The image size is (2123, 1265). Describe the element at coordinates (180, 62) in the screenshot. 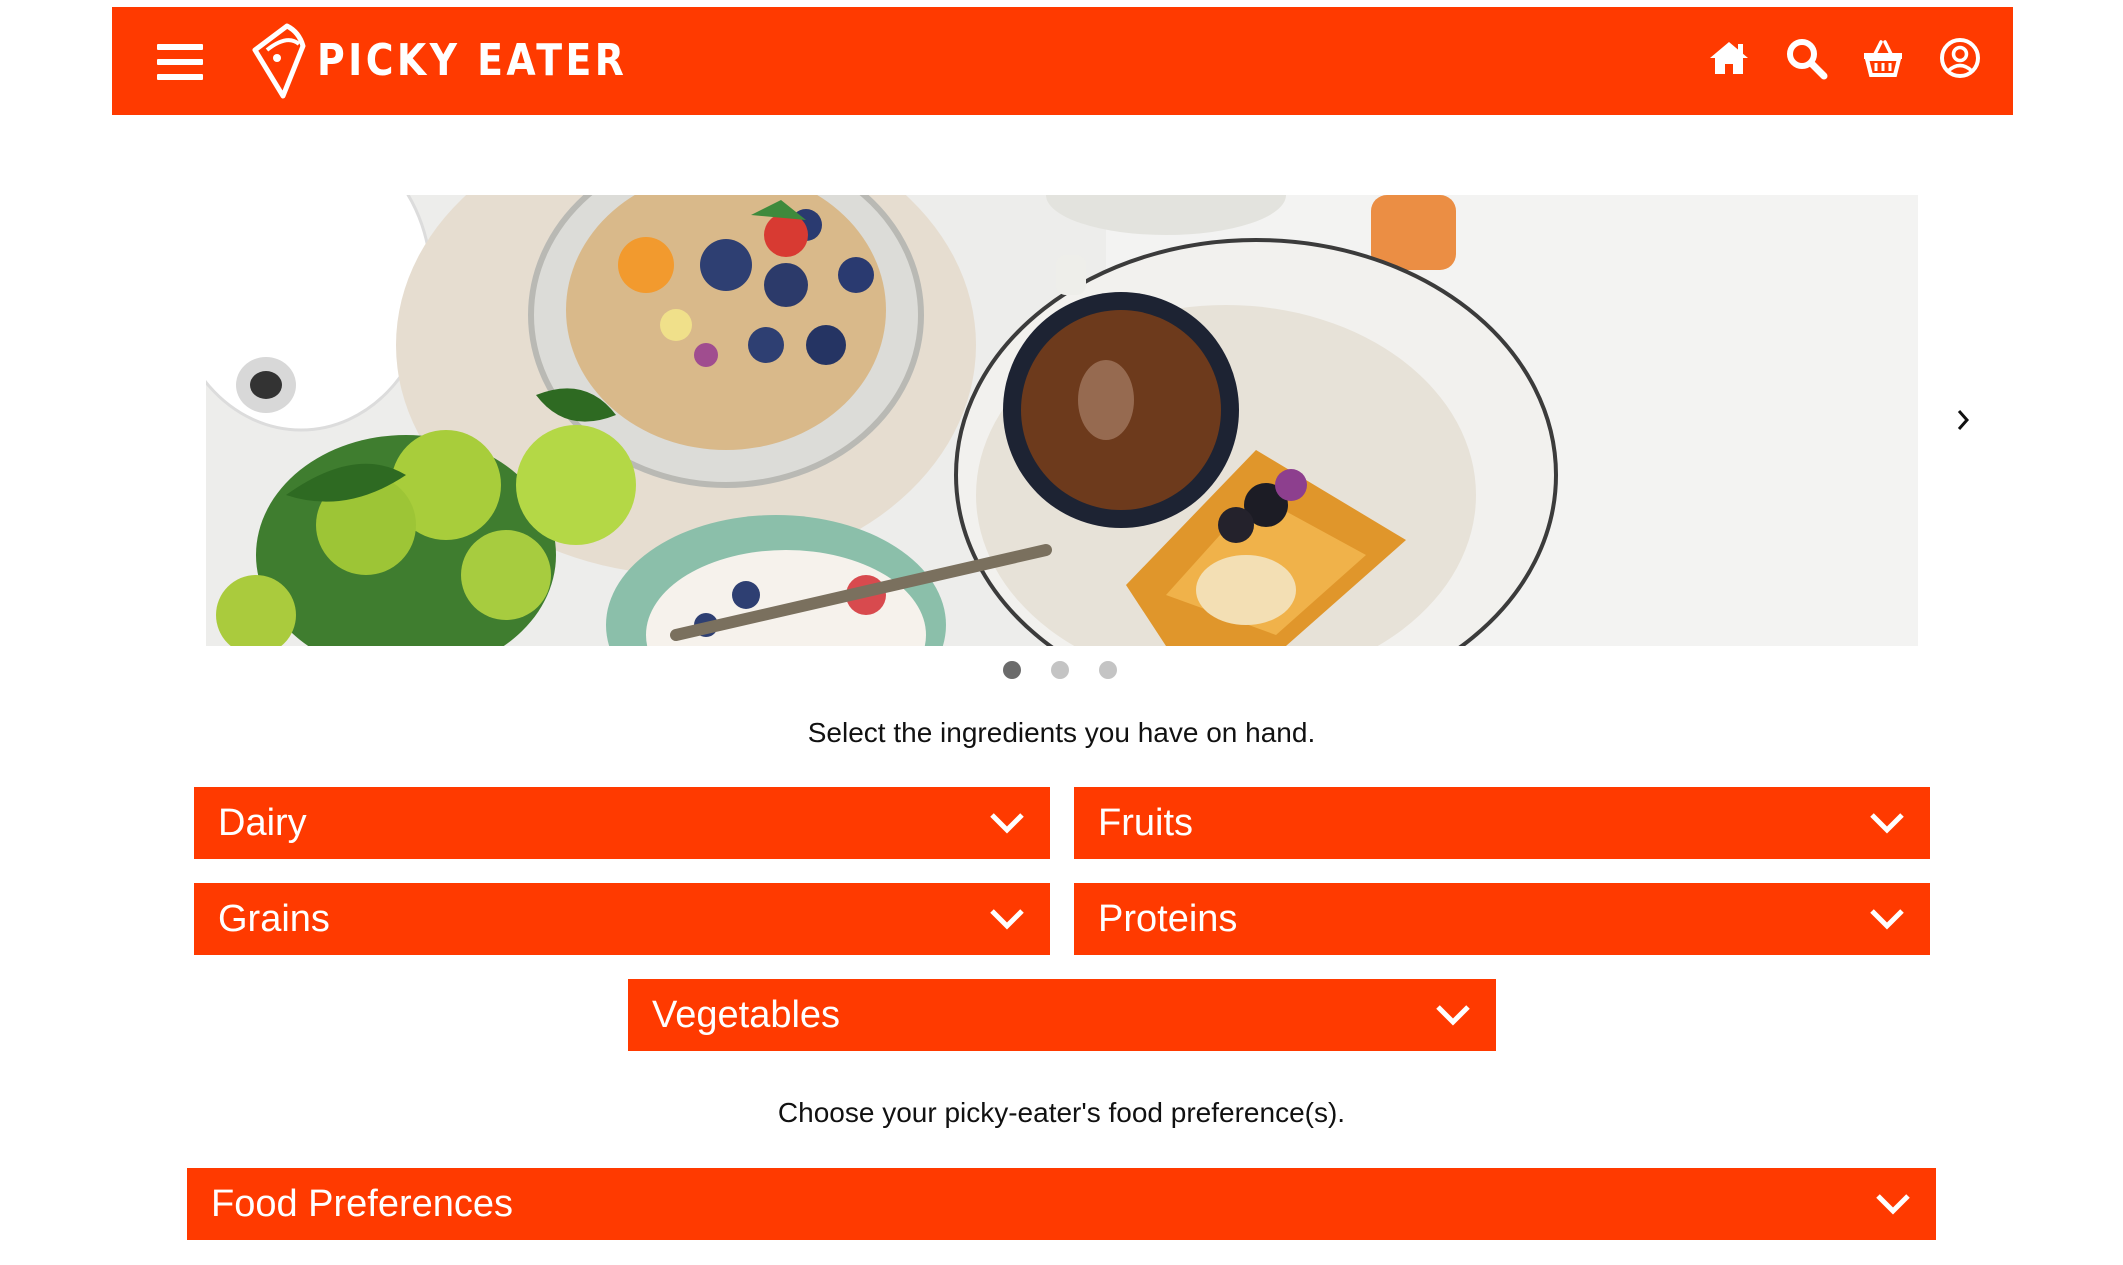

I see `menu-icon` at that location.